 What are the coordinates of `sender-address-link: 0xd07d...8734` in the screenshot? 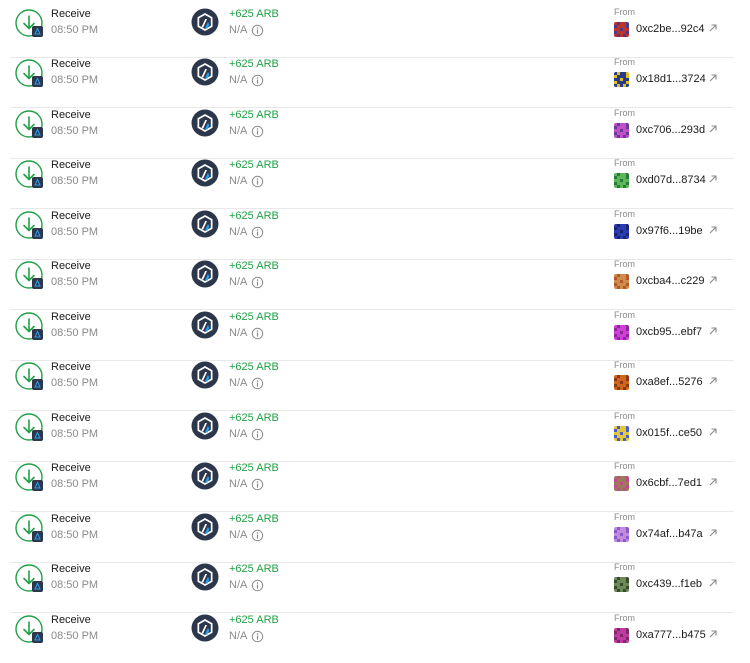 It's located at (671, 180).